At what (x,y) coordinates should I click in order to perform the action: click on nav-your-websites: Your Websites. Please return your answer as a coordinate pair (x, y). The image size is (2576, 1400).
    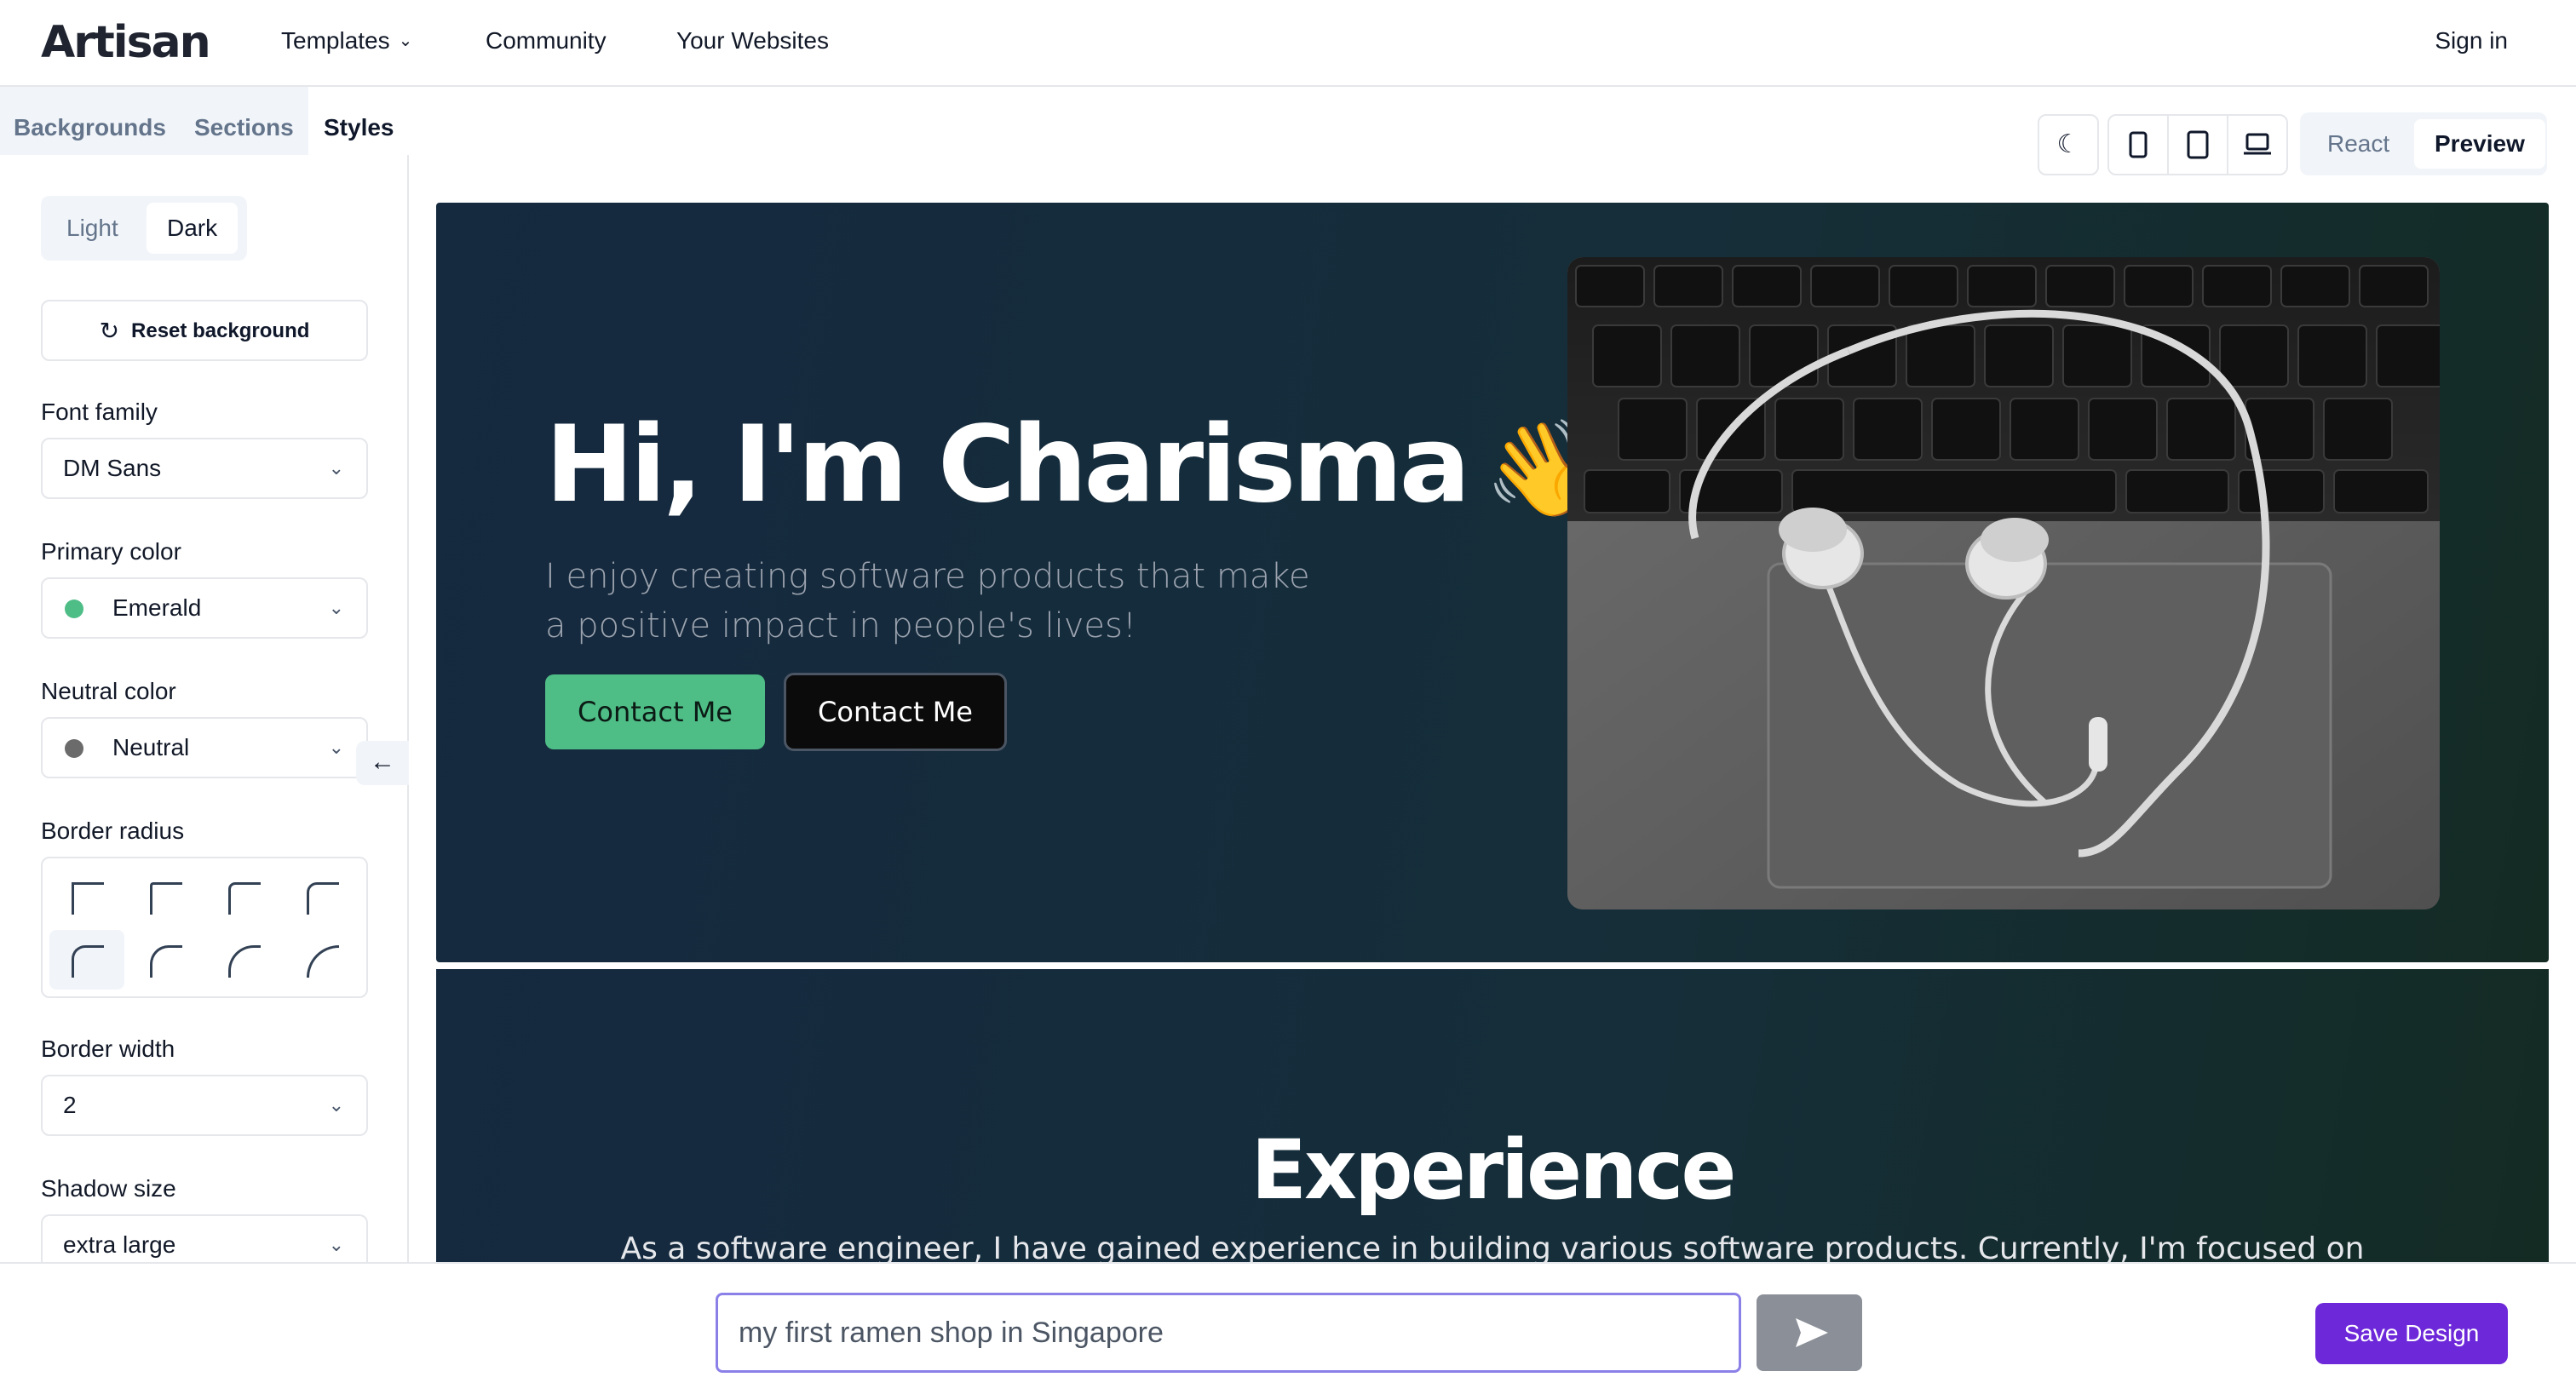
    Looking at the image, I should click on (753, 41).